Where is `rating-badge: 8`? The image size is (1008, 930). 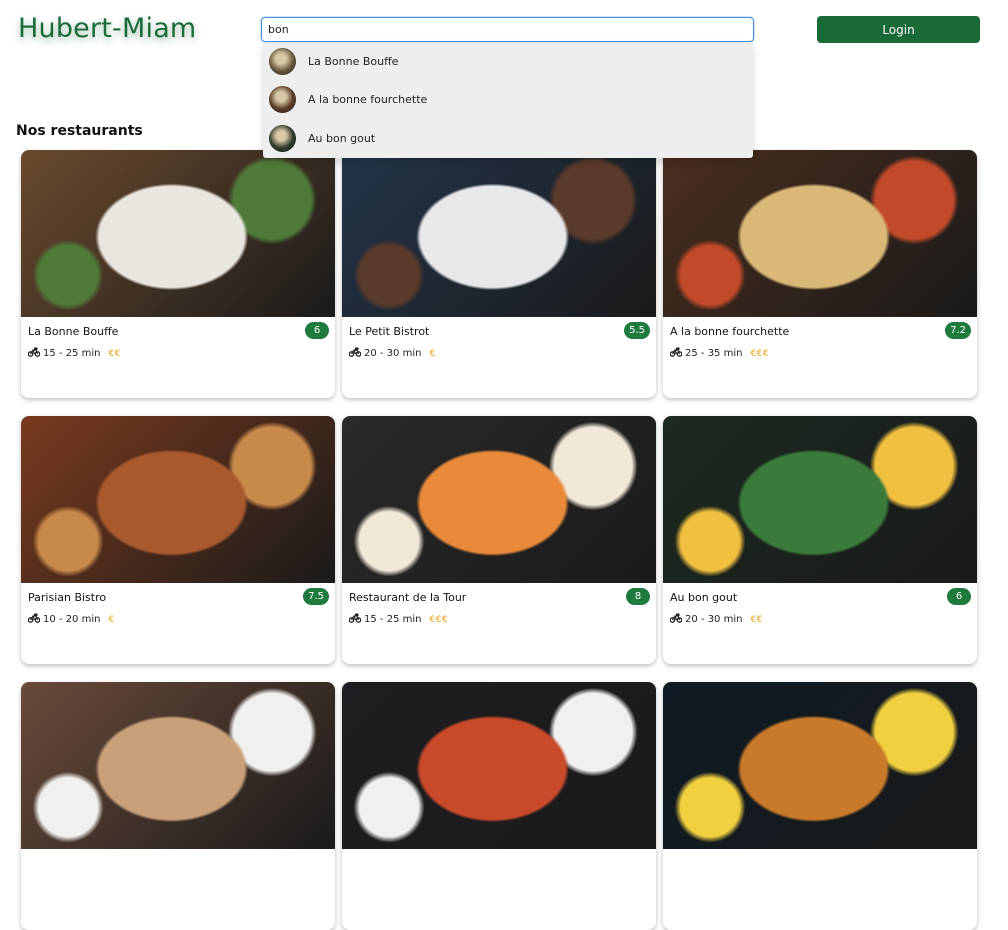
rating-badge: 8 is located at coordinates (638, 596).